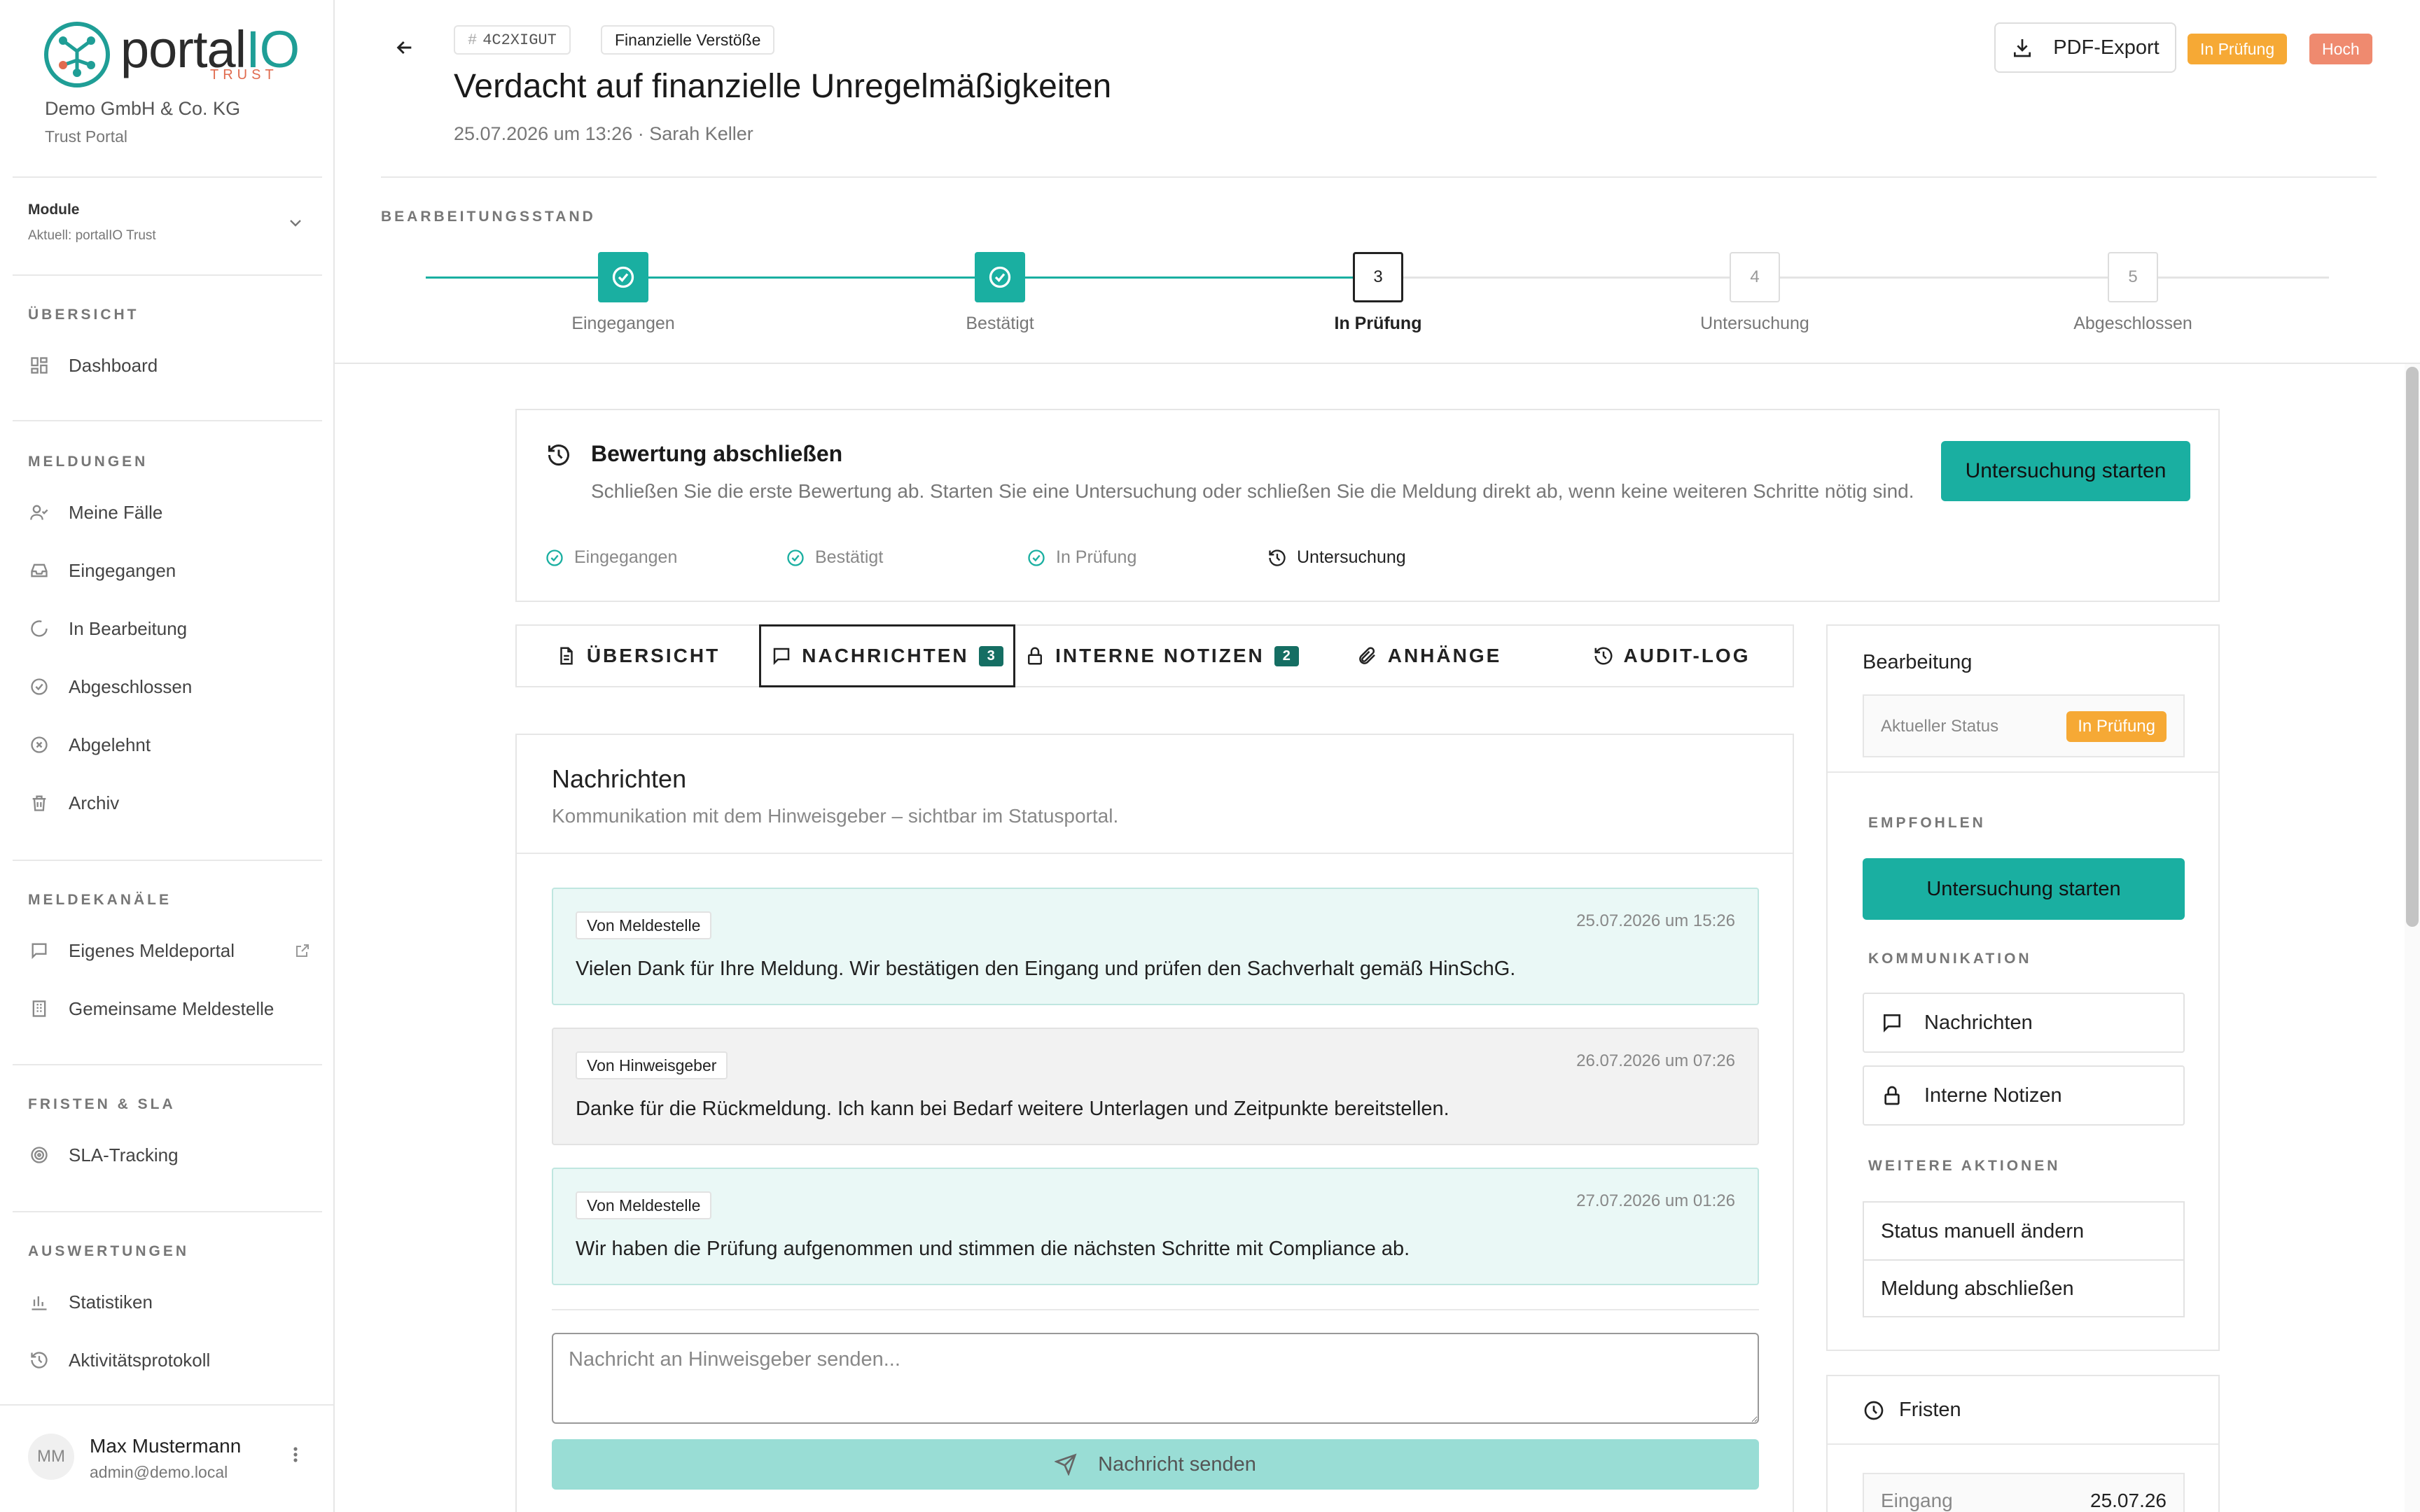  I want to click on mini-step-label: Untersuchung, so click(1351, 557).